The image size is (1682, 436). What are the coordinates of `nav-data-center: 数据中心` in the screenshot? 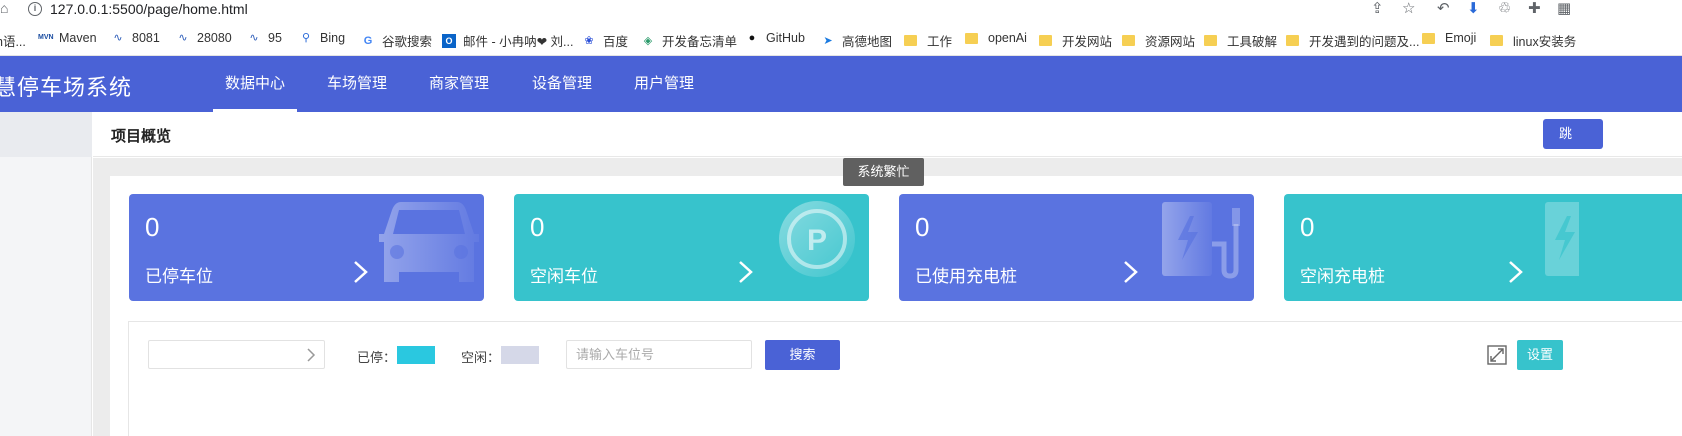 It's located at (255, 84).